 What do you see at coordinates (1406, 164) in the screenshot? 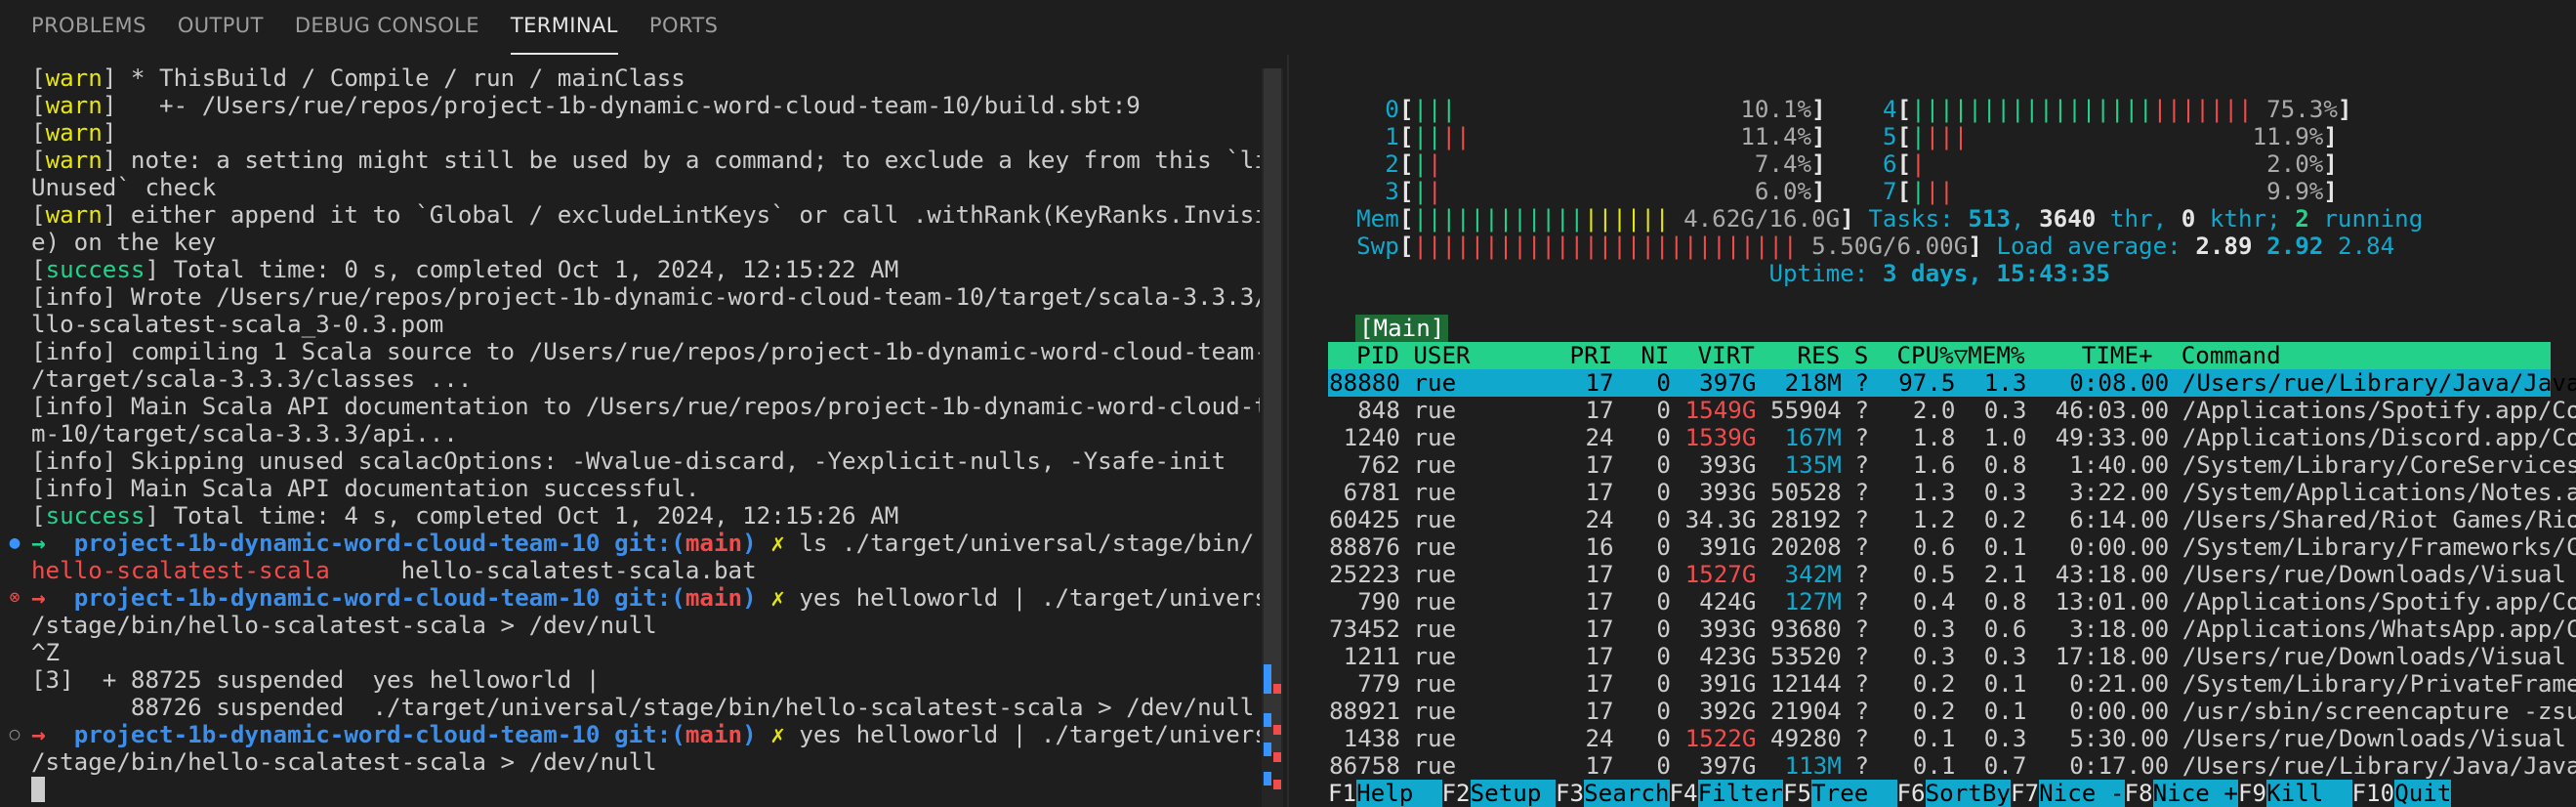
I see `meter-bracket: [` at bounding box center [1406, 164].